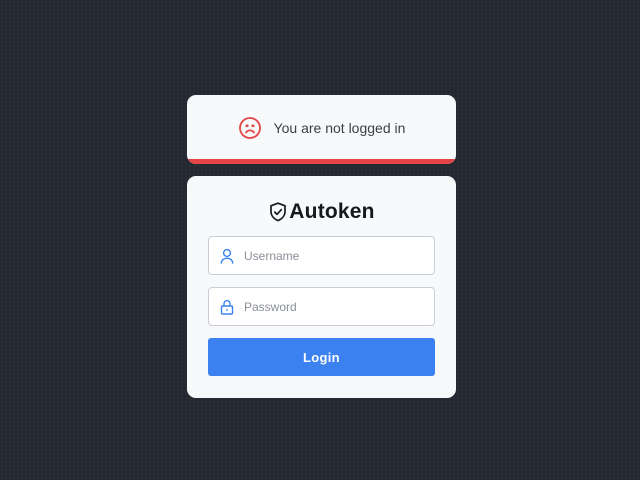 The height and width of the screenshot is (480, 640). Describe the element at coordinates (250, 128) in the screenshot. I see `sad-face-icon` at that location.